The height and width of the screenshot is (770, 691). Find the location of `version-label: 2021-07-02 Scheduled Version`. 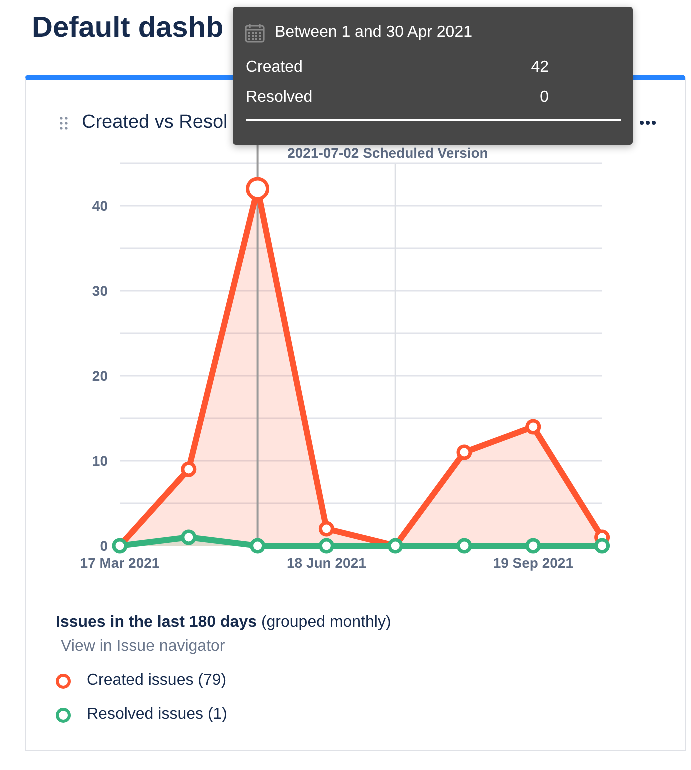

version-label: 2021-07-02 Scheduled Version is located at coordinates (388, 153).